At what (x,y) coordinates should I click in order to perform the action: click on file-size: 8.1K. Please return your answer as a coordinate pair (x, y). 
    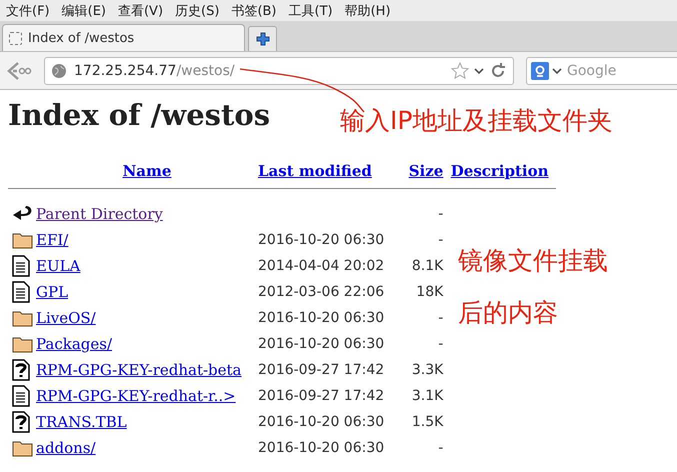
    Looking at the image, I should click on (428, 266).